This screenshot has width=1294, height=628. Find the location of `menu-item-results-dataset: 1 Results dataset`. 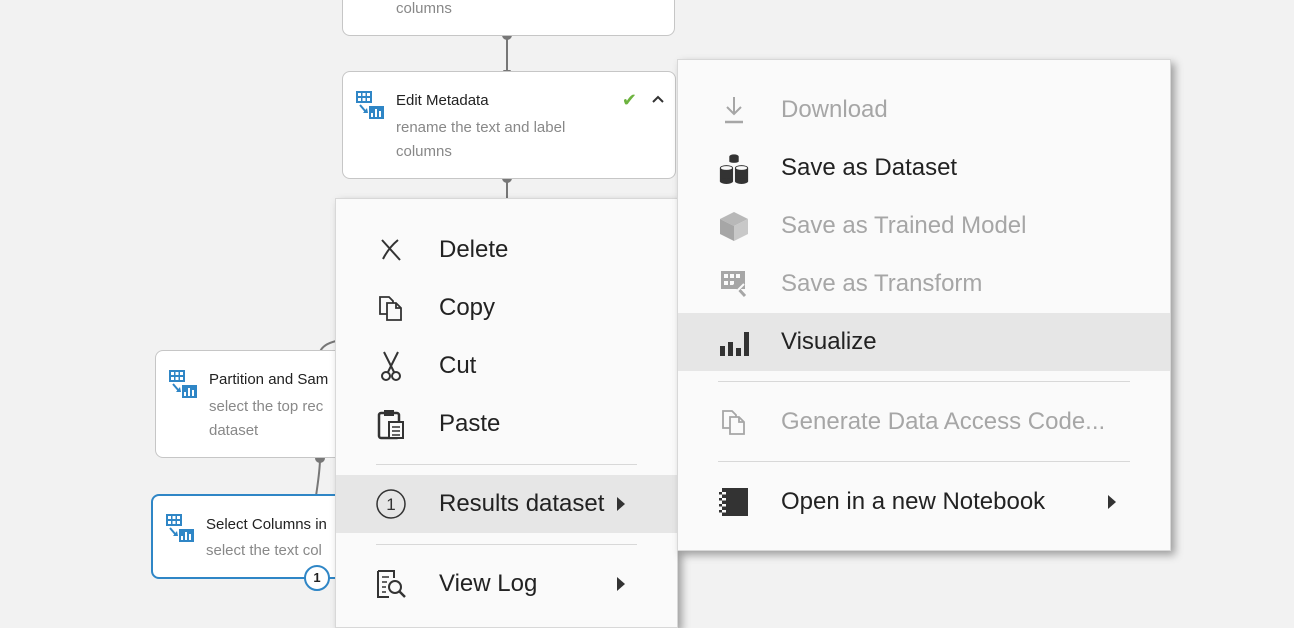

menu-item-results-dataset: 1 Results dataset is located at coordinates (506, 504).